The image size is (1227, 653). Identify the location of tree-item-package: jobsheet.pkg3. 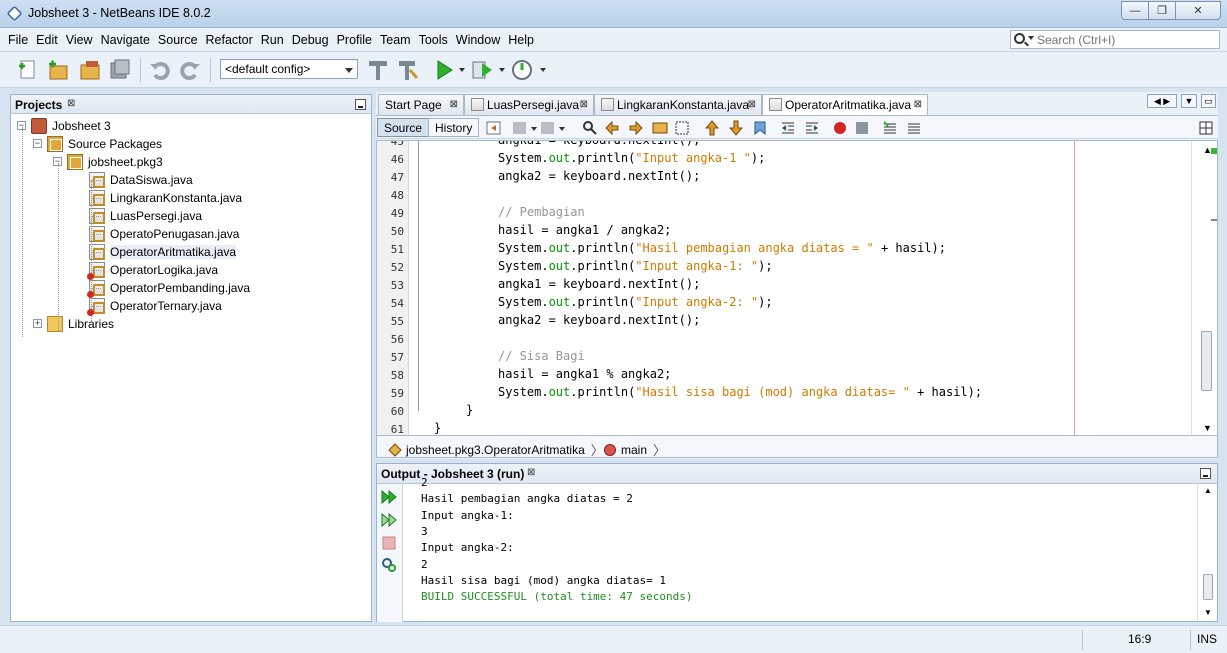
(115, 162).